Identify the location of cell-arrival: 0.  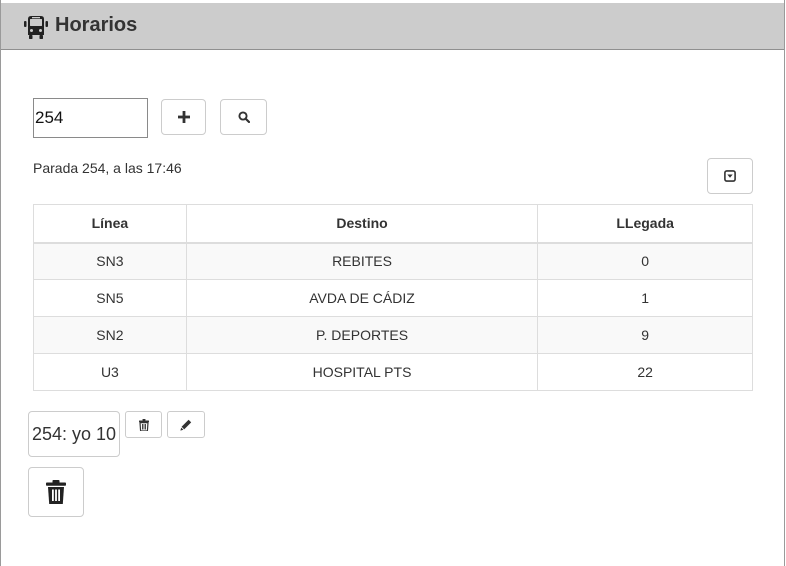
(645, 261).